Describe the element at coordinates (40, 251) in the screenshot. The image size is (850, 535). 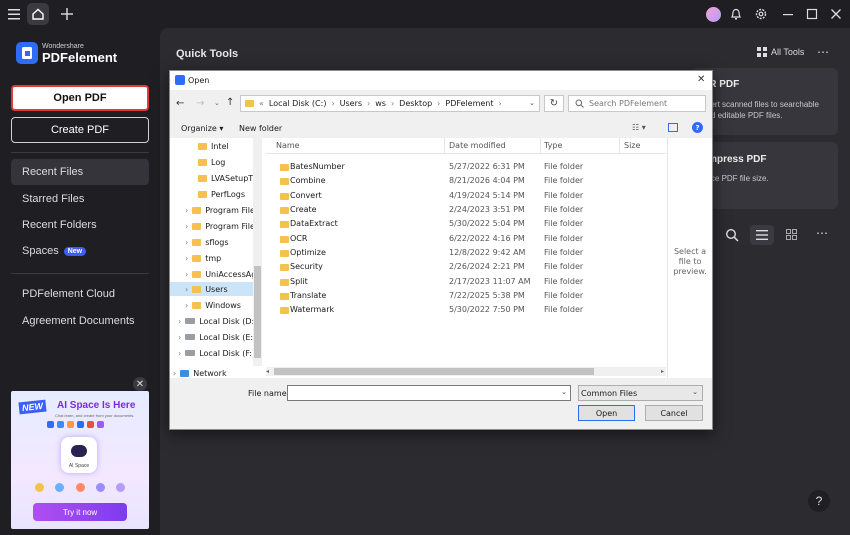
I see `sidebar-item-label: Spaces` at that location.